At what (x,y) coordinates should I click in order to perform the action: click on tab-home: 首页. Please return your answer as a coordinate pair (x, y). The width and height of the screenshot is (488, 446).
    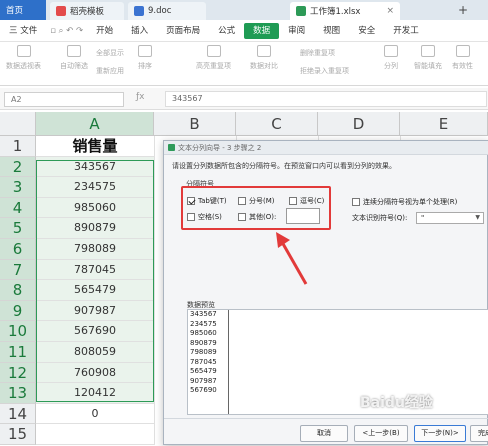
    Looking at the image, I should click on (23, 10).